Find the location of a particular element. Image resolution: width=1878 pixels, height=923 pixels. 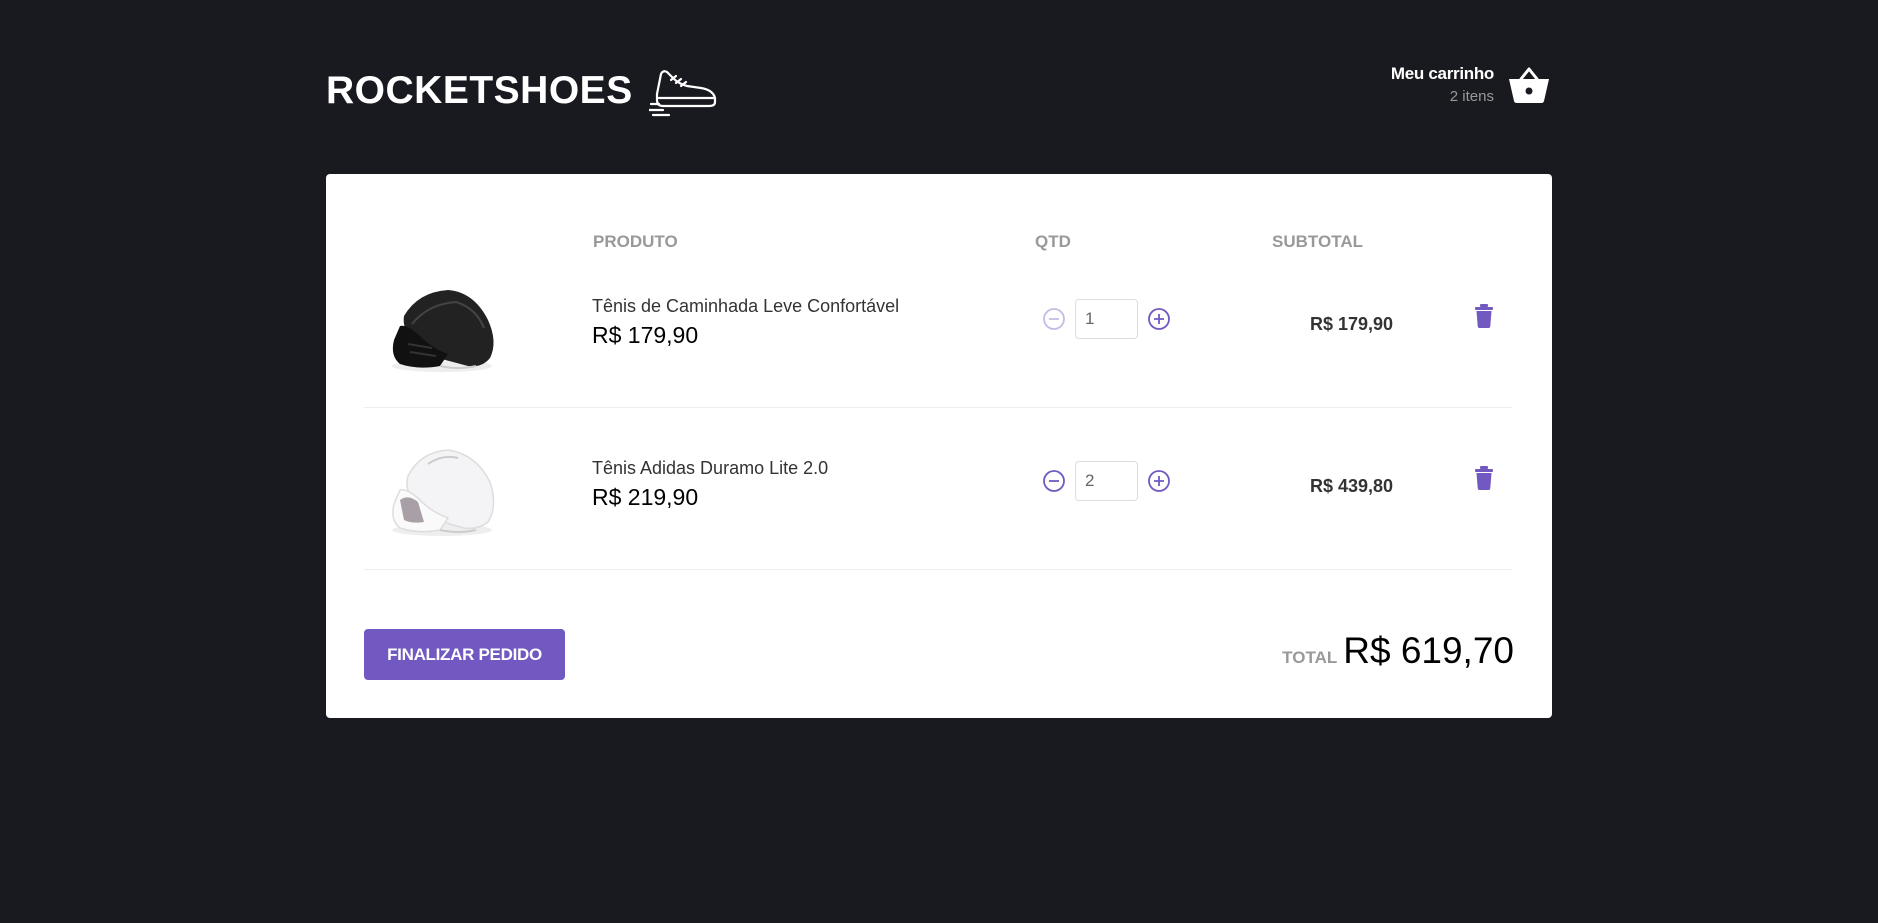

quantity-input: 2 is located at coordinates (1106, 481).